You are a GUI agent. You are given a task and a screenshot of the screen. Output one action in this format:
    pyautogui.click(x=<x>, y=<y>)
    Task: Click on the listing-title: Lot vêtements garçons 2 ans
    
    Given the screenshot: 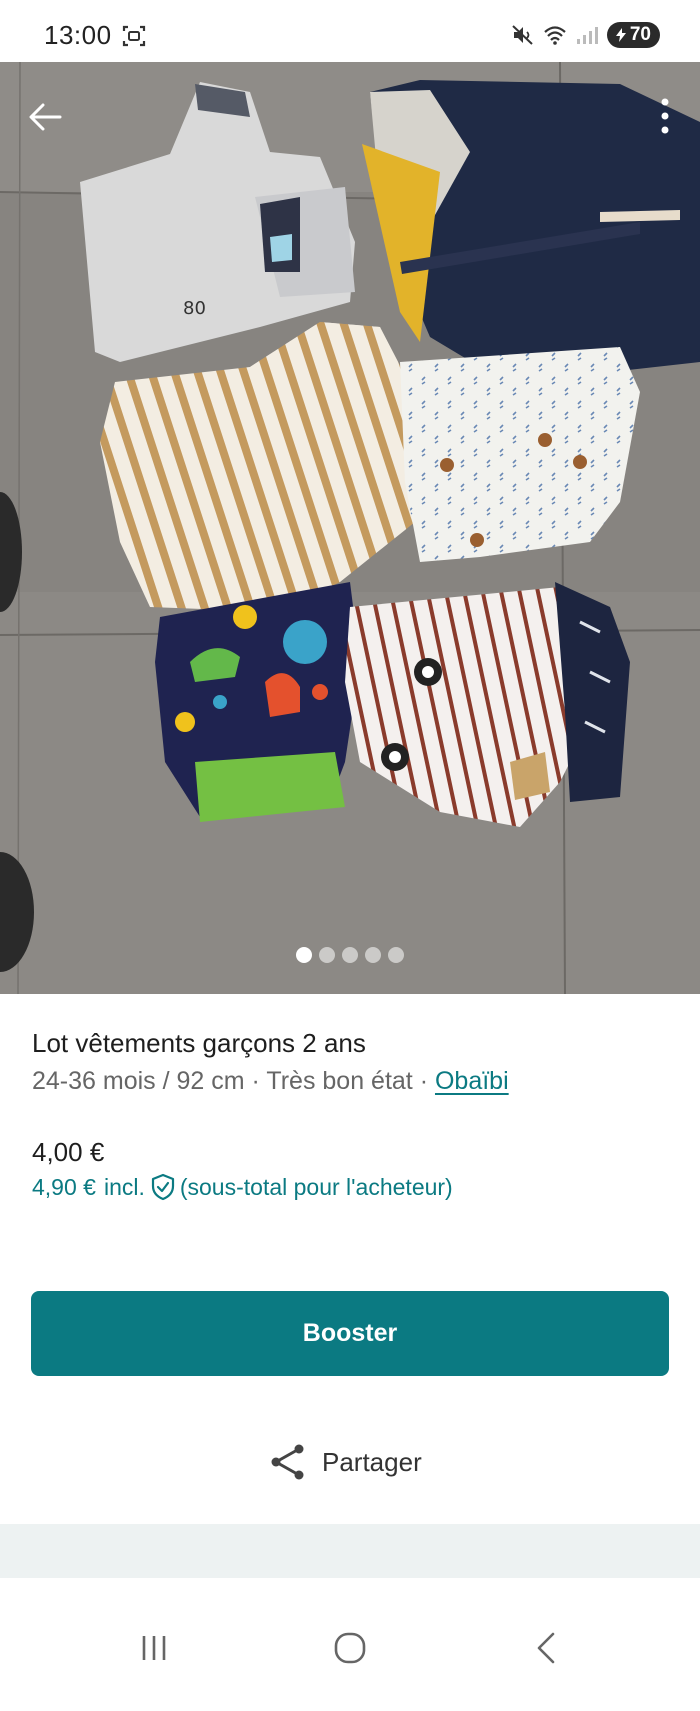 What is the action you would take?
    pyautogui.click(x=199, y=1043)
    